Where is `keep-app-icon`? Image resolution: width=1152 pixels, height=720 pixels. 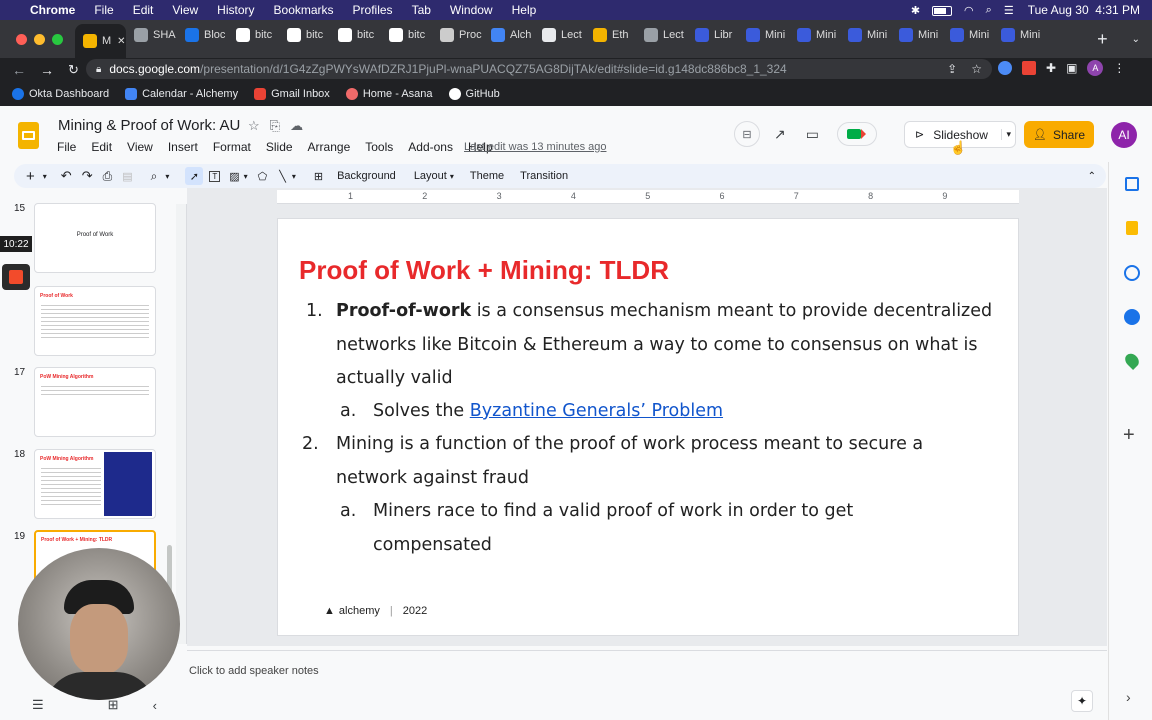
keep-app-icon is located at coordinates (1132, 228).